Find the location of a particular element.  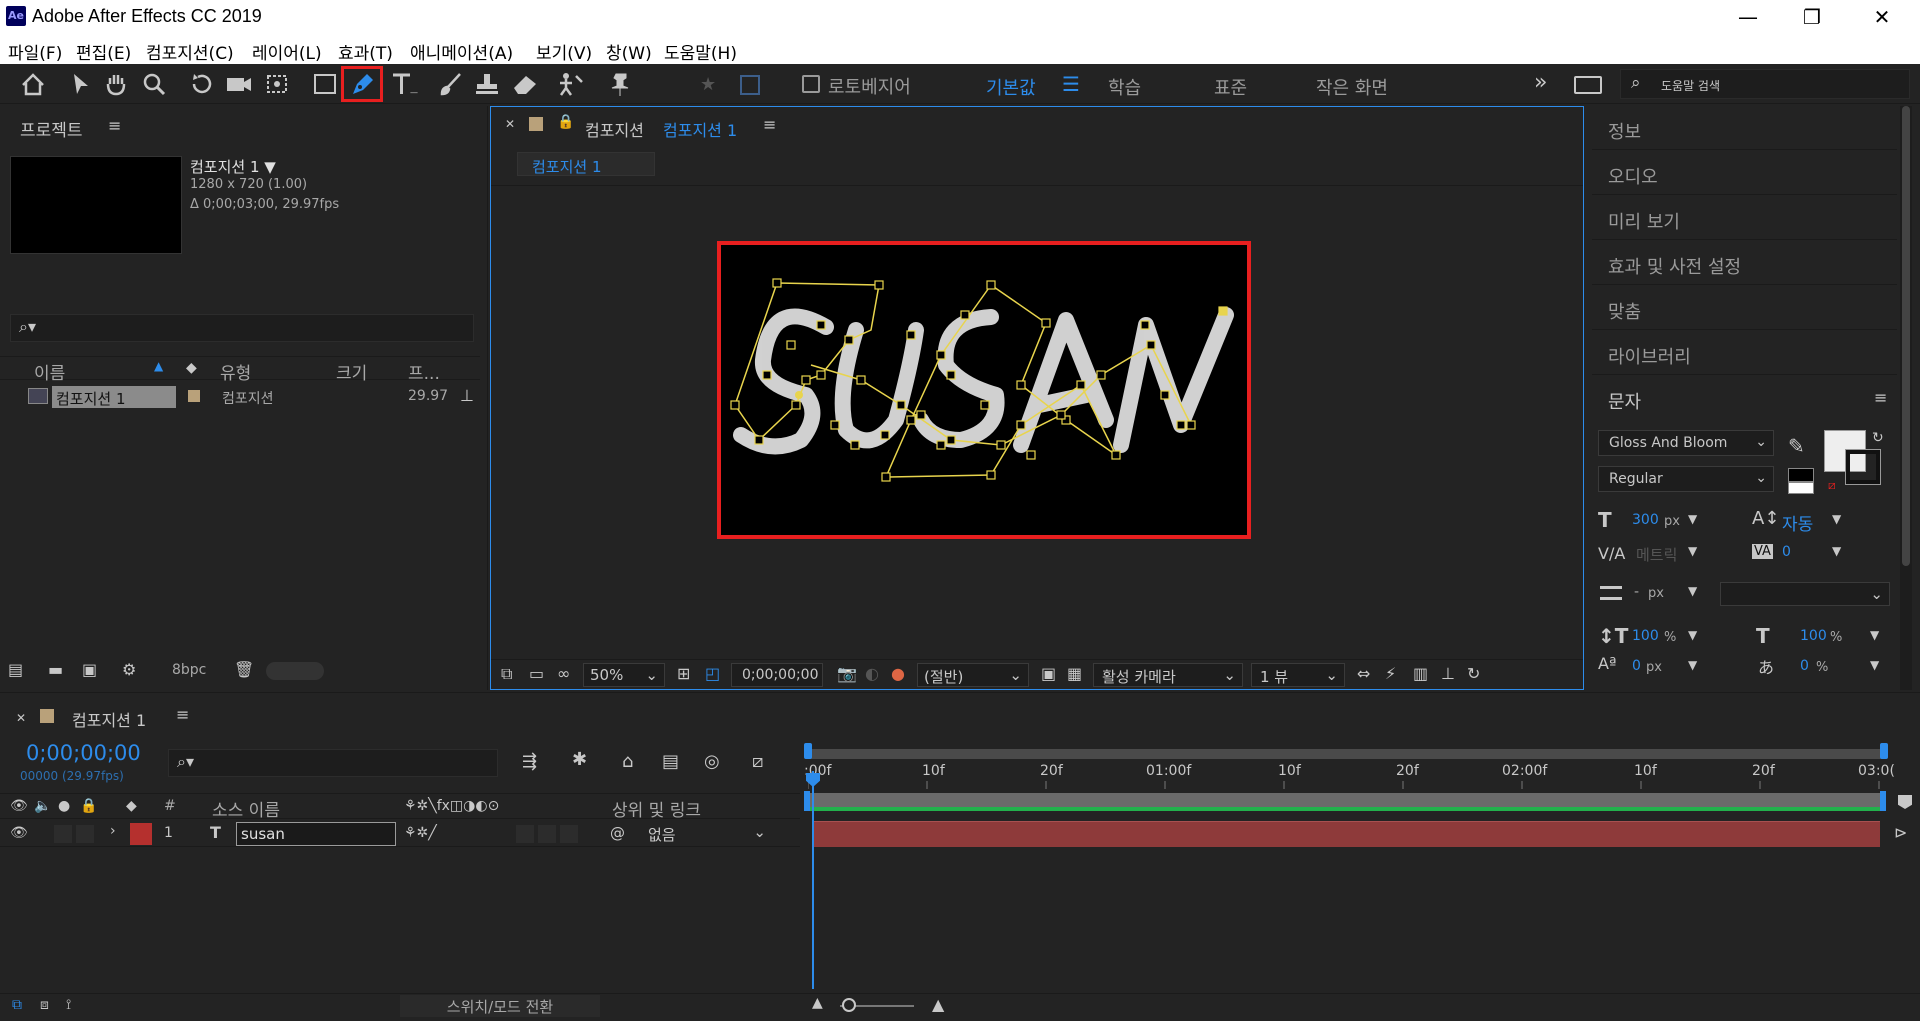

toggle-pixel-aspect-icon: ⇔ is located at coordinates (1363, 673).